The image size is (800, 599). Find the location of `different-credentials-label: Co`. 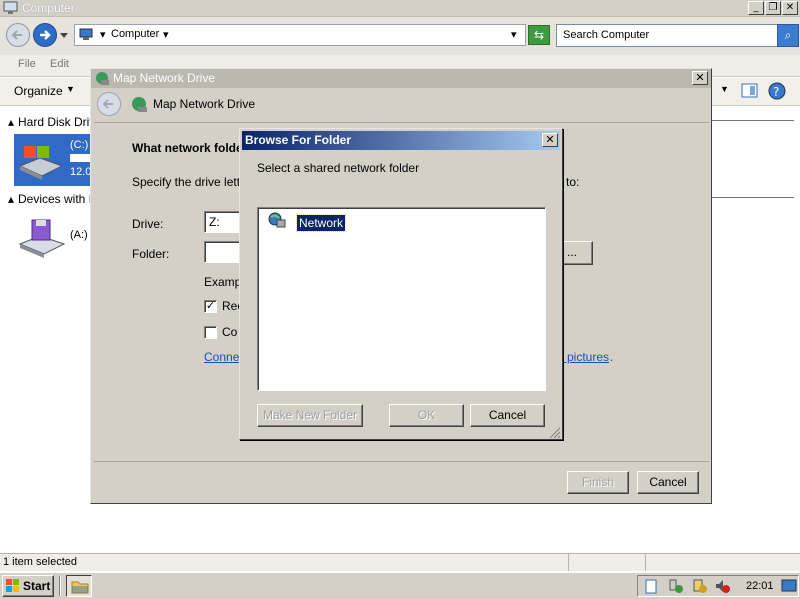

different-credentials-label: Co is located at coordinates (230, 332).